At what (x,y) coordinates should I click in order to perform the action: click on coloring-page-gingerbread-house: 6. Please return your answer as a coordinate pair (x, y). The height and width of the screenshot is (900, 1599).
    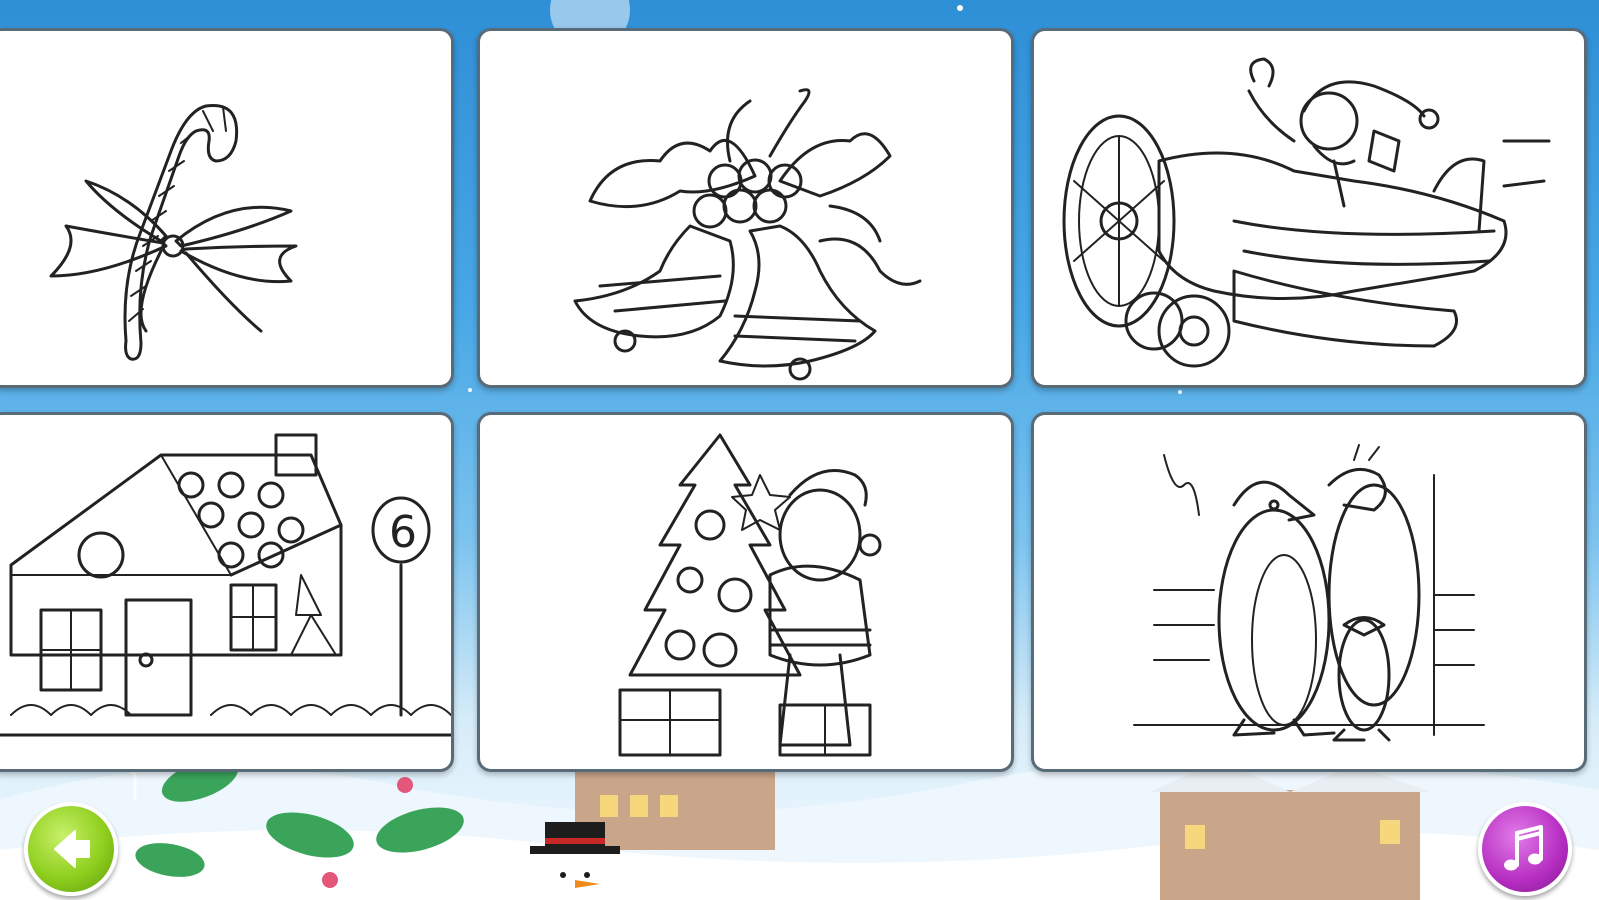
    Looking at the image, I should click on (227, 592).